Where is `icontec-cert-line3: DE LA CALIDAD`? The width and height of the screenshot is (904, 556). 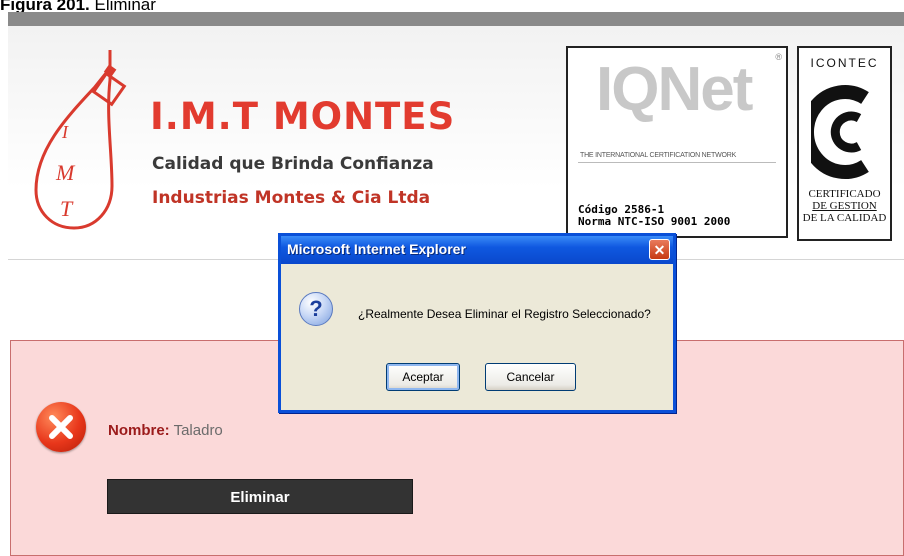 icontec-cert-line3: DE LA CALIDAD is located at coordinates (844, 218).